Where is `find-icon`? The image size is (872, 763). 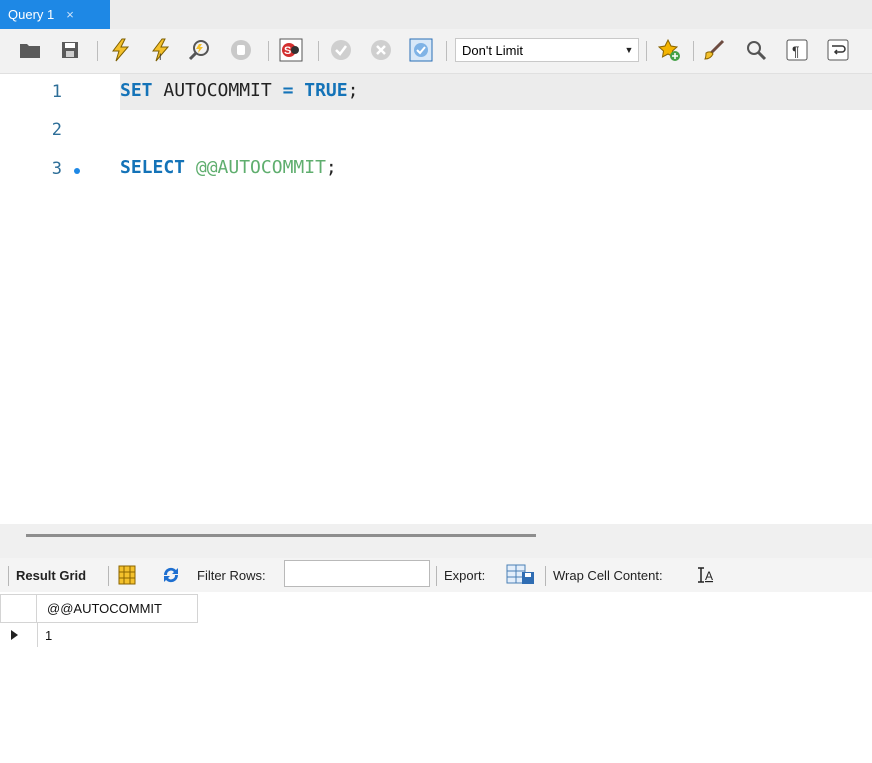 find-icon is located at coordinates (756, 50).